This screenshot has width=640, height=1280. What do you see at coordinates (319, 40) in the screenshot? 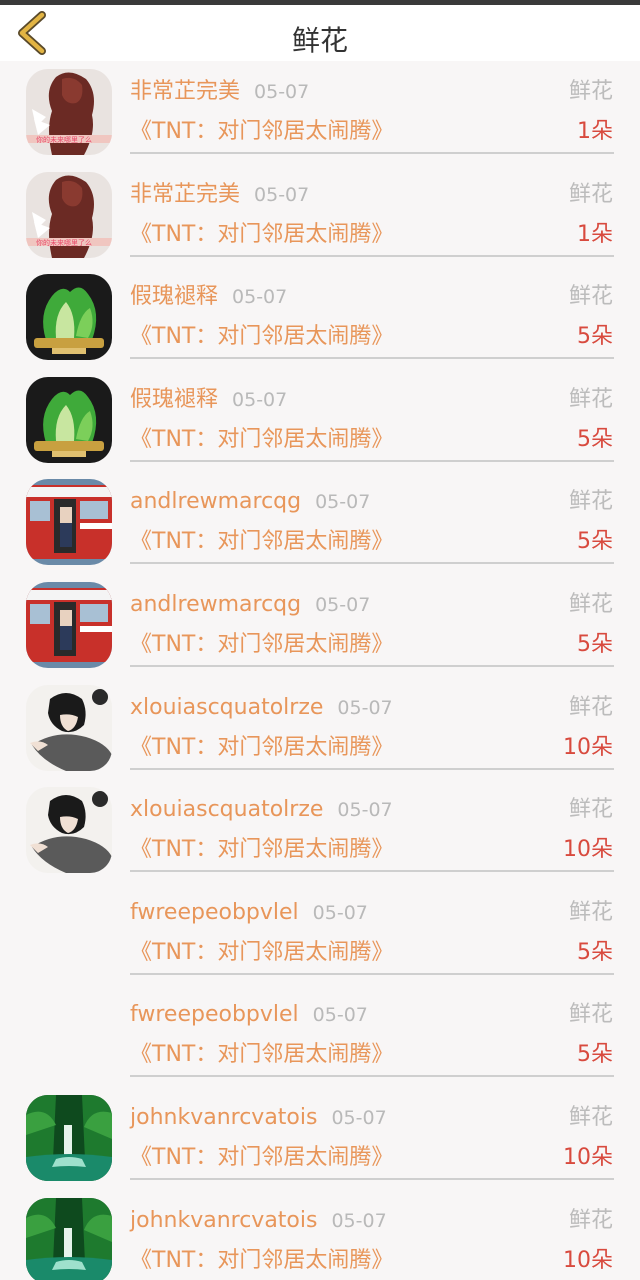
I see `page-title: 鲜花` at bounding box center [319, 40].